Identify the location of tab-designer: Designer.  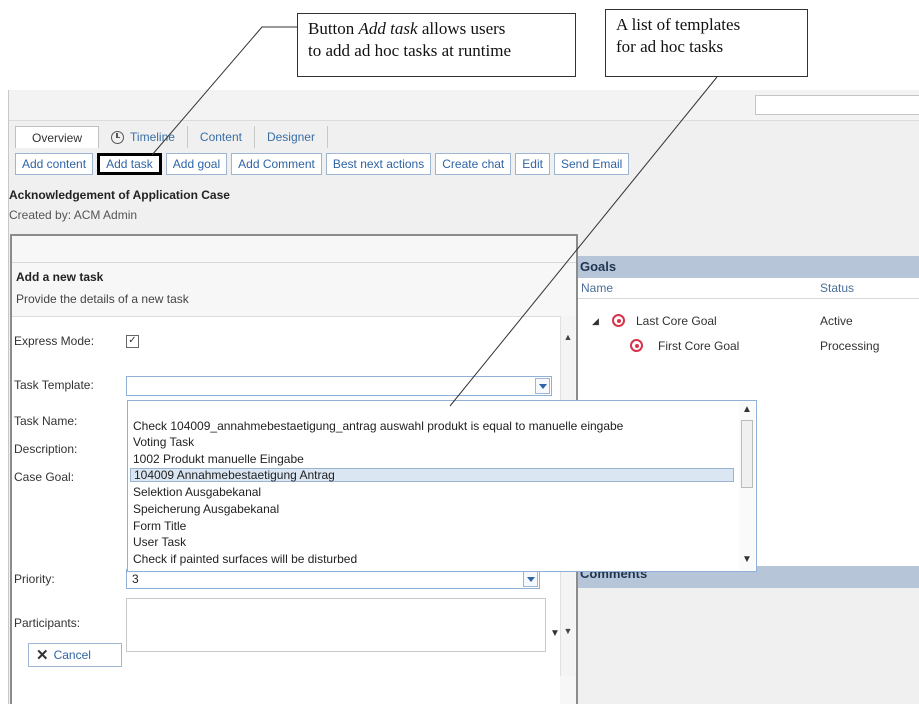
(291, 137).